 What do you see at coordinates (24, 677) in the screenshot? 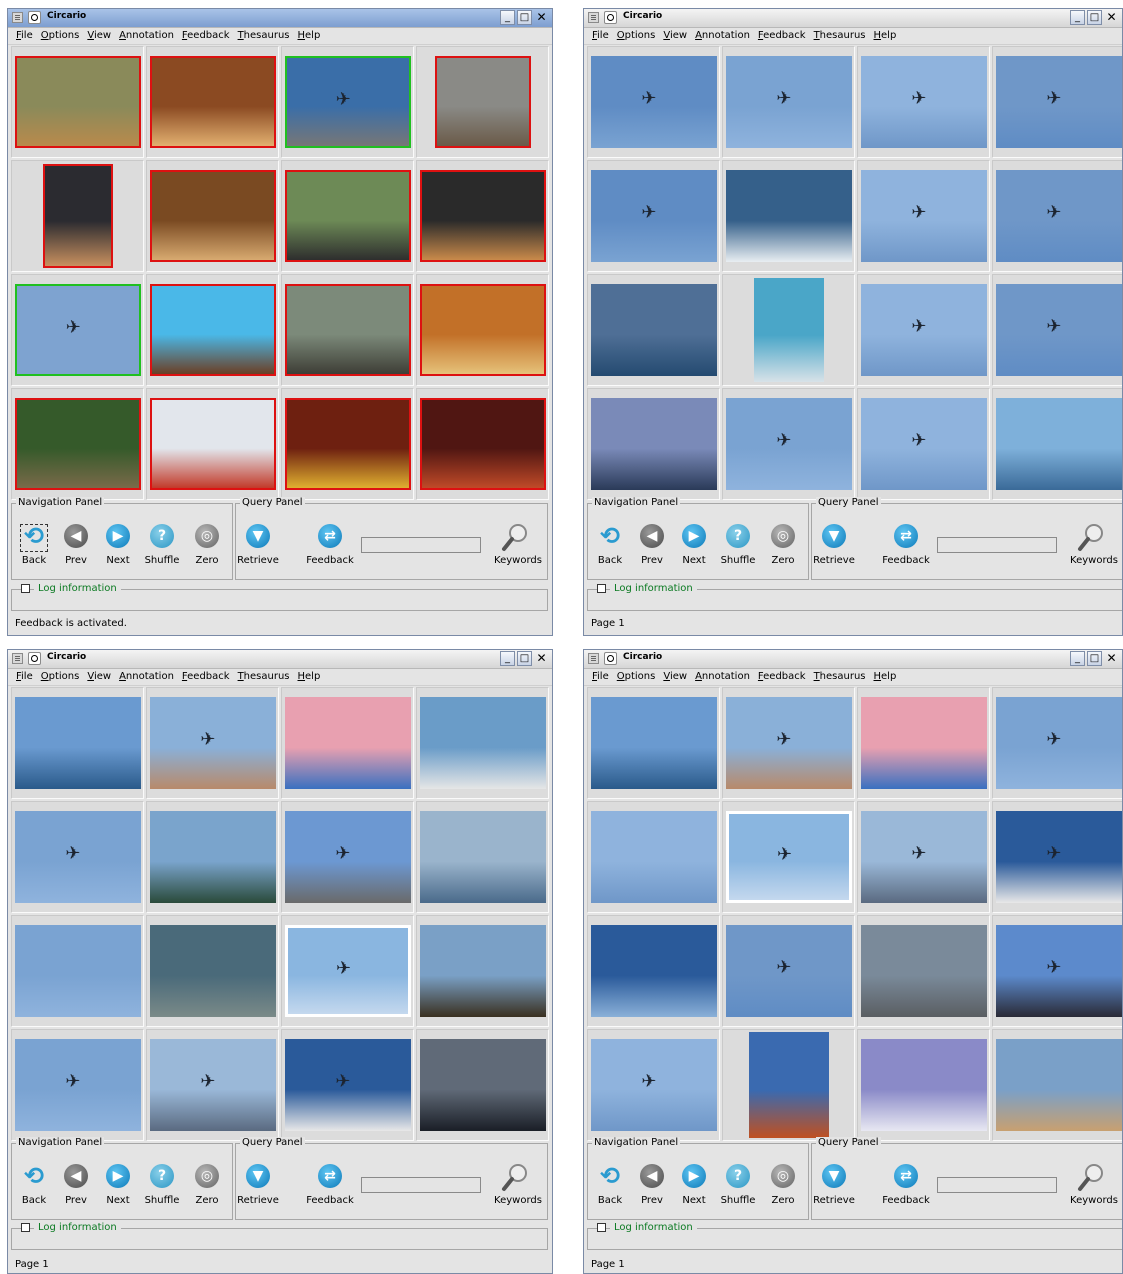
I see `menu-file: File` at bounding box center [24, 677].